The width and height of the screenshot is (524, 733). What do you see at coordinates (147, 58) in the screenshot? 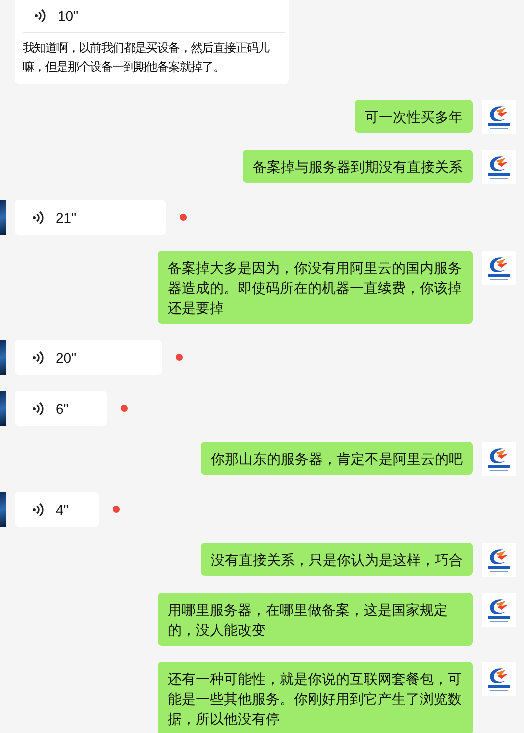
I see `voice-transcript: 我知道啊，以前我们都是买设备，然后直接正码儿嘛，但是那个设备一到期他备案就掉了。` at bounding box center [147, 58].